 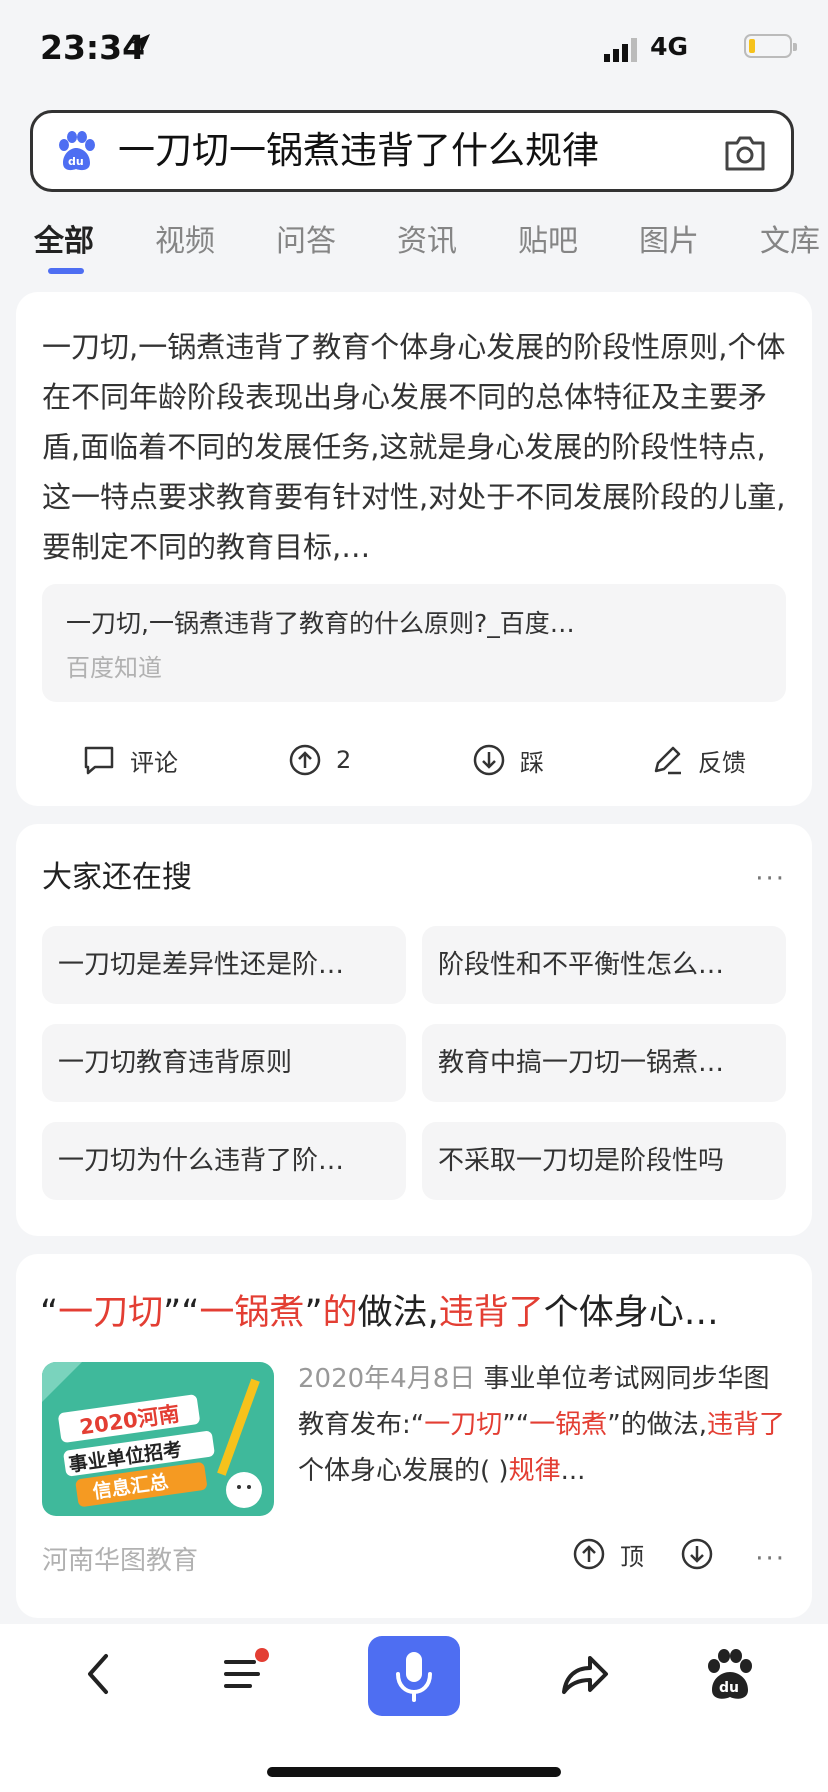 What do you see at coordinates (141, 45) in the screenshot?
I see `location-arrow-icon` at bounding box center [141, 45].